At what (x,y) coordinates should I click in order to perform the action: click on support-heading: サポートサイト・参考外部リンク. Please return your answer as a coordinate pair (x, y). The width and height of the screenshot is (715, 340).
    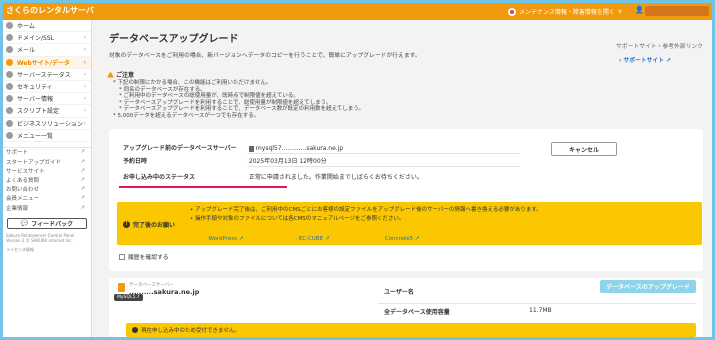
    Looking at the image, I should click on (659, 47).